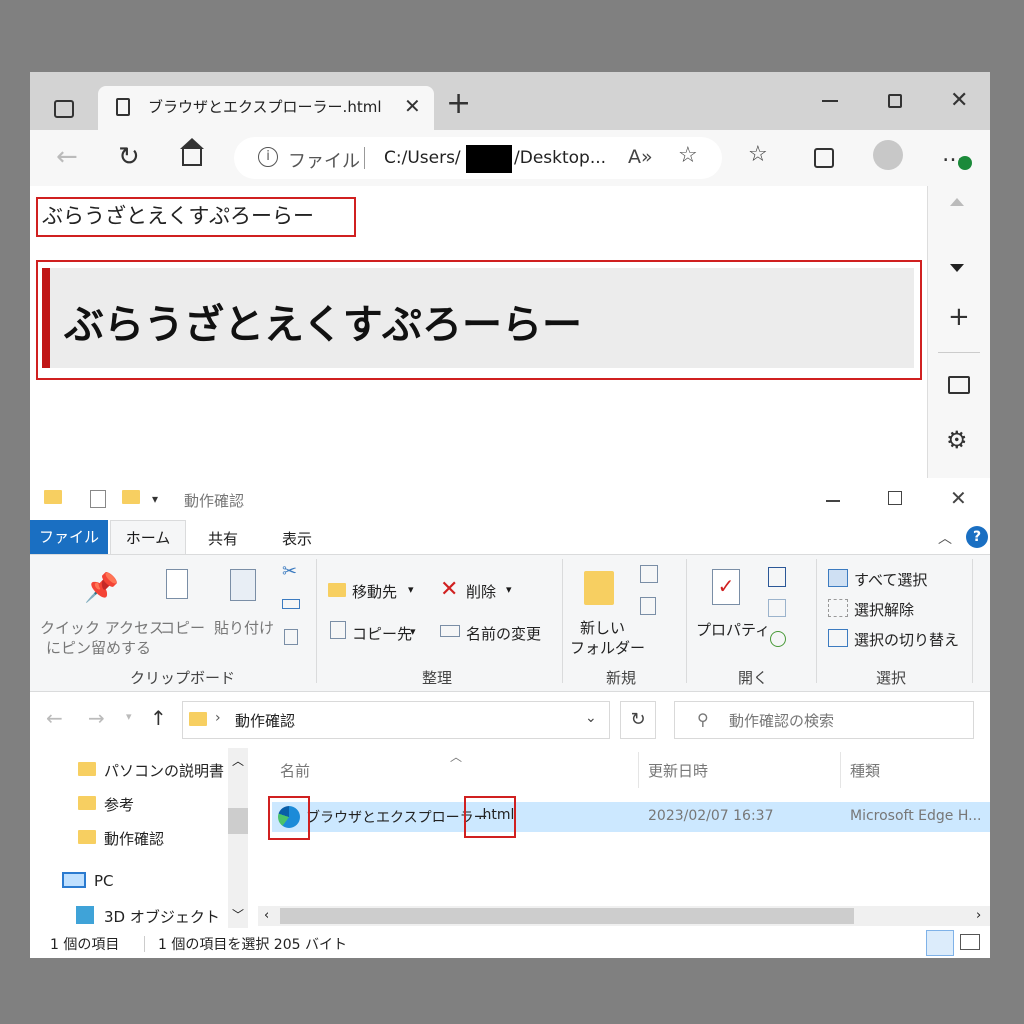 Image resolution: width=1024 pixels, height=1024 pixels. What do you see at coordinates (129, 716) in the screenshot?
I see `recent-locations-icon: ▾` at bounding box center [129, 716].